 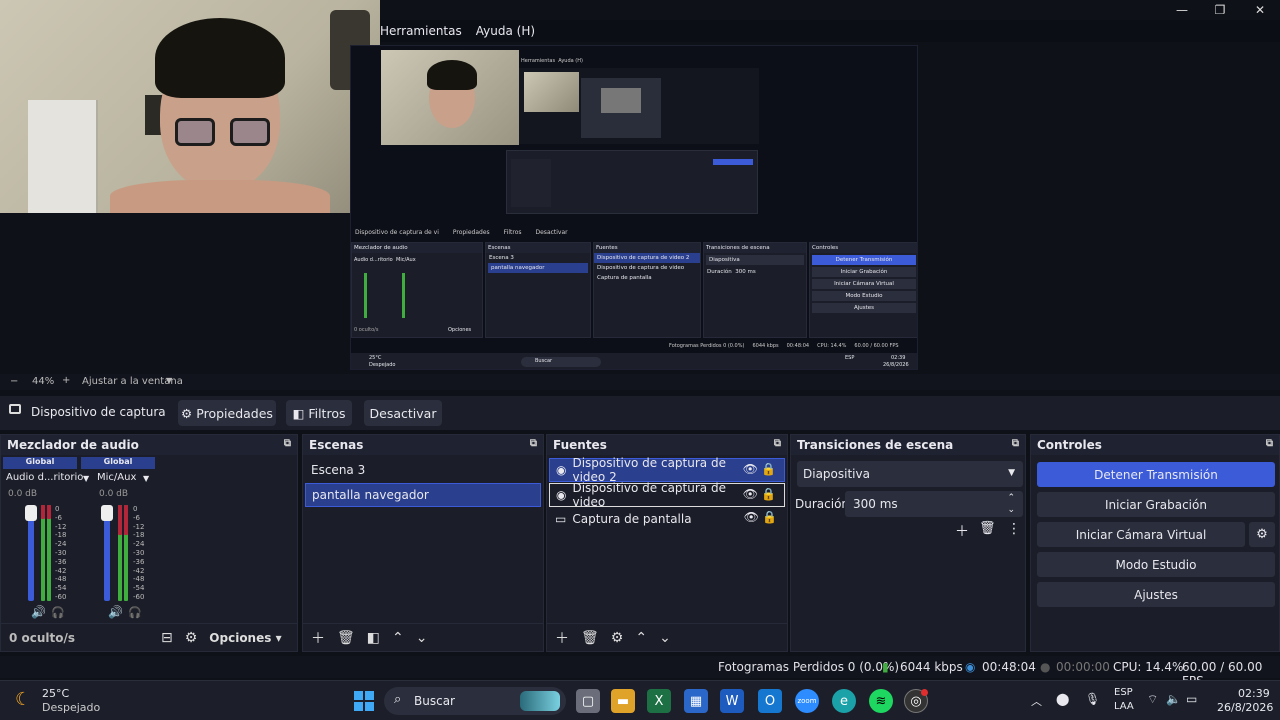 What do you see at coordinates (115, 612) in the screenshot?
I see `speaker-icon-2: 🔊` at bounding box center [115, 612].